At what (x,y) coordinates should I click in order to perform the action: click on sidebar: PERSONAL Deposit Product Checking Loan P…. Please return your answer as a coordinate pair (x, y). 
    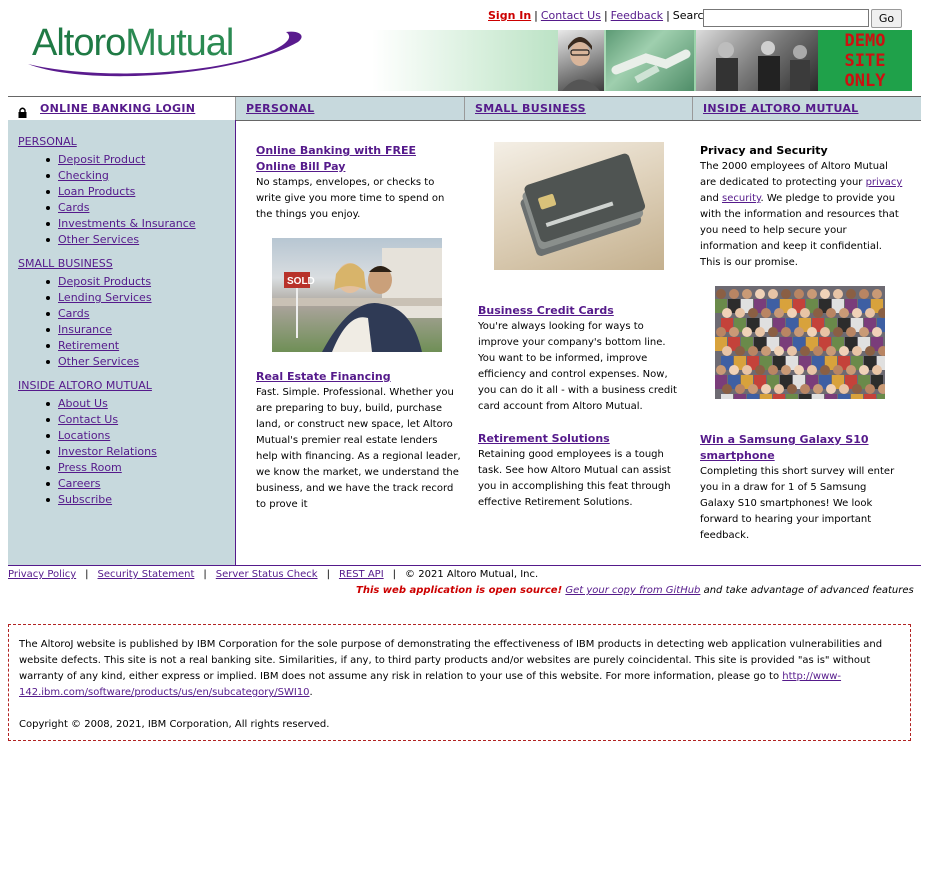
    Looking at the image, I should click on (122, 342).